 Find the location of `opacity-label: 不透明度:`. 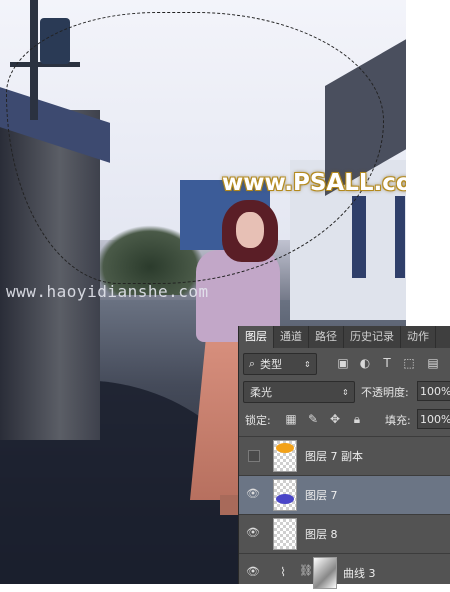

opacity-label: 不透明度: is located at coordinates (385, 392).